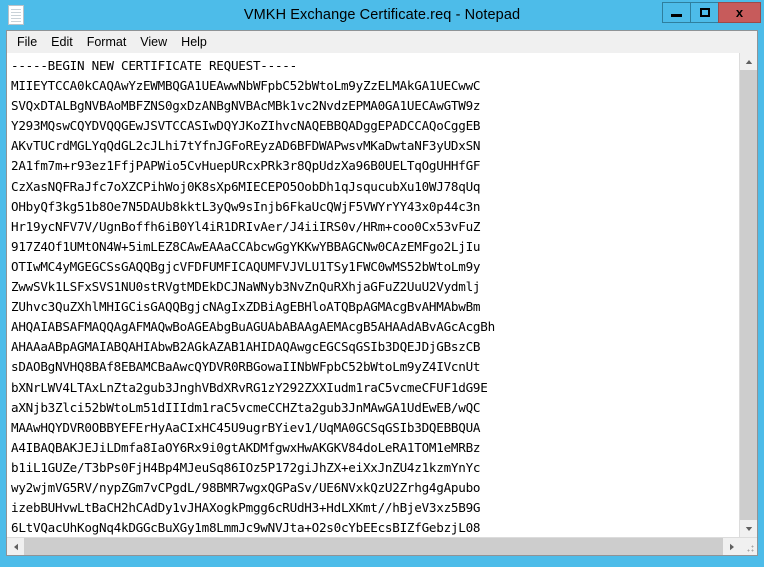  I want to click on window-title: VMKH Exchange Certificate.req - Notepad, so click(382, 15).